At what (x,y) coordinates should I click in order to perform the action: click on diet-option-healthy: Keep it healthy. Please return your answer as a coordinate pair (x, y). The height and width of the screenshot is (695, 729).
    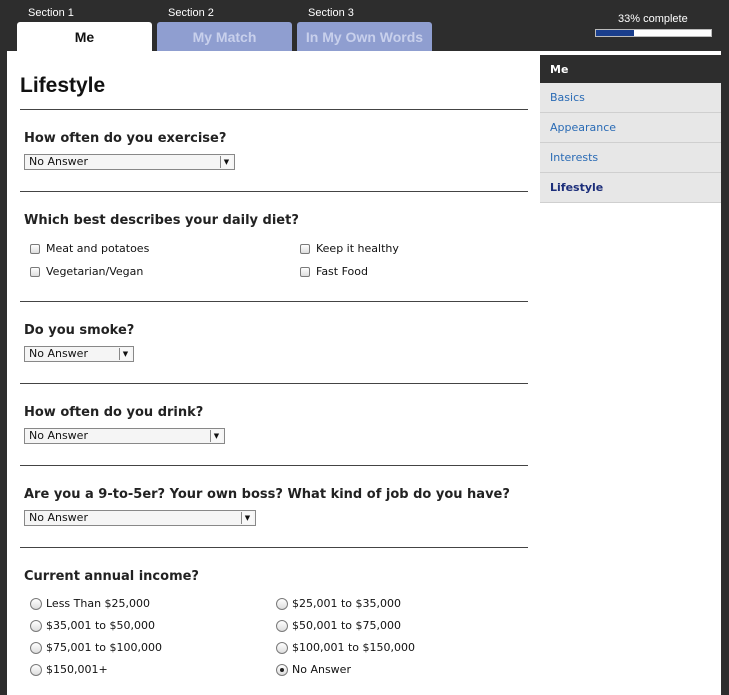
    Looking at the image, I should click on (349, 248).